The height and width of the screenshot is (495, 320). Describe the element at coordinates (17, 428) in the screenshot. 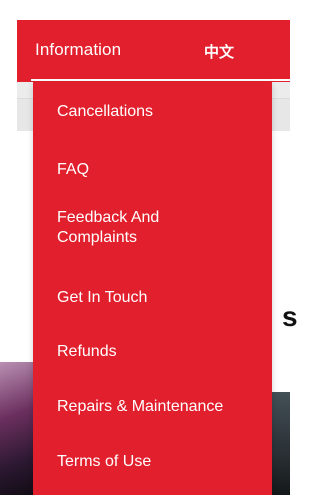

I see `background-photo-left` at that location.